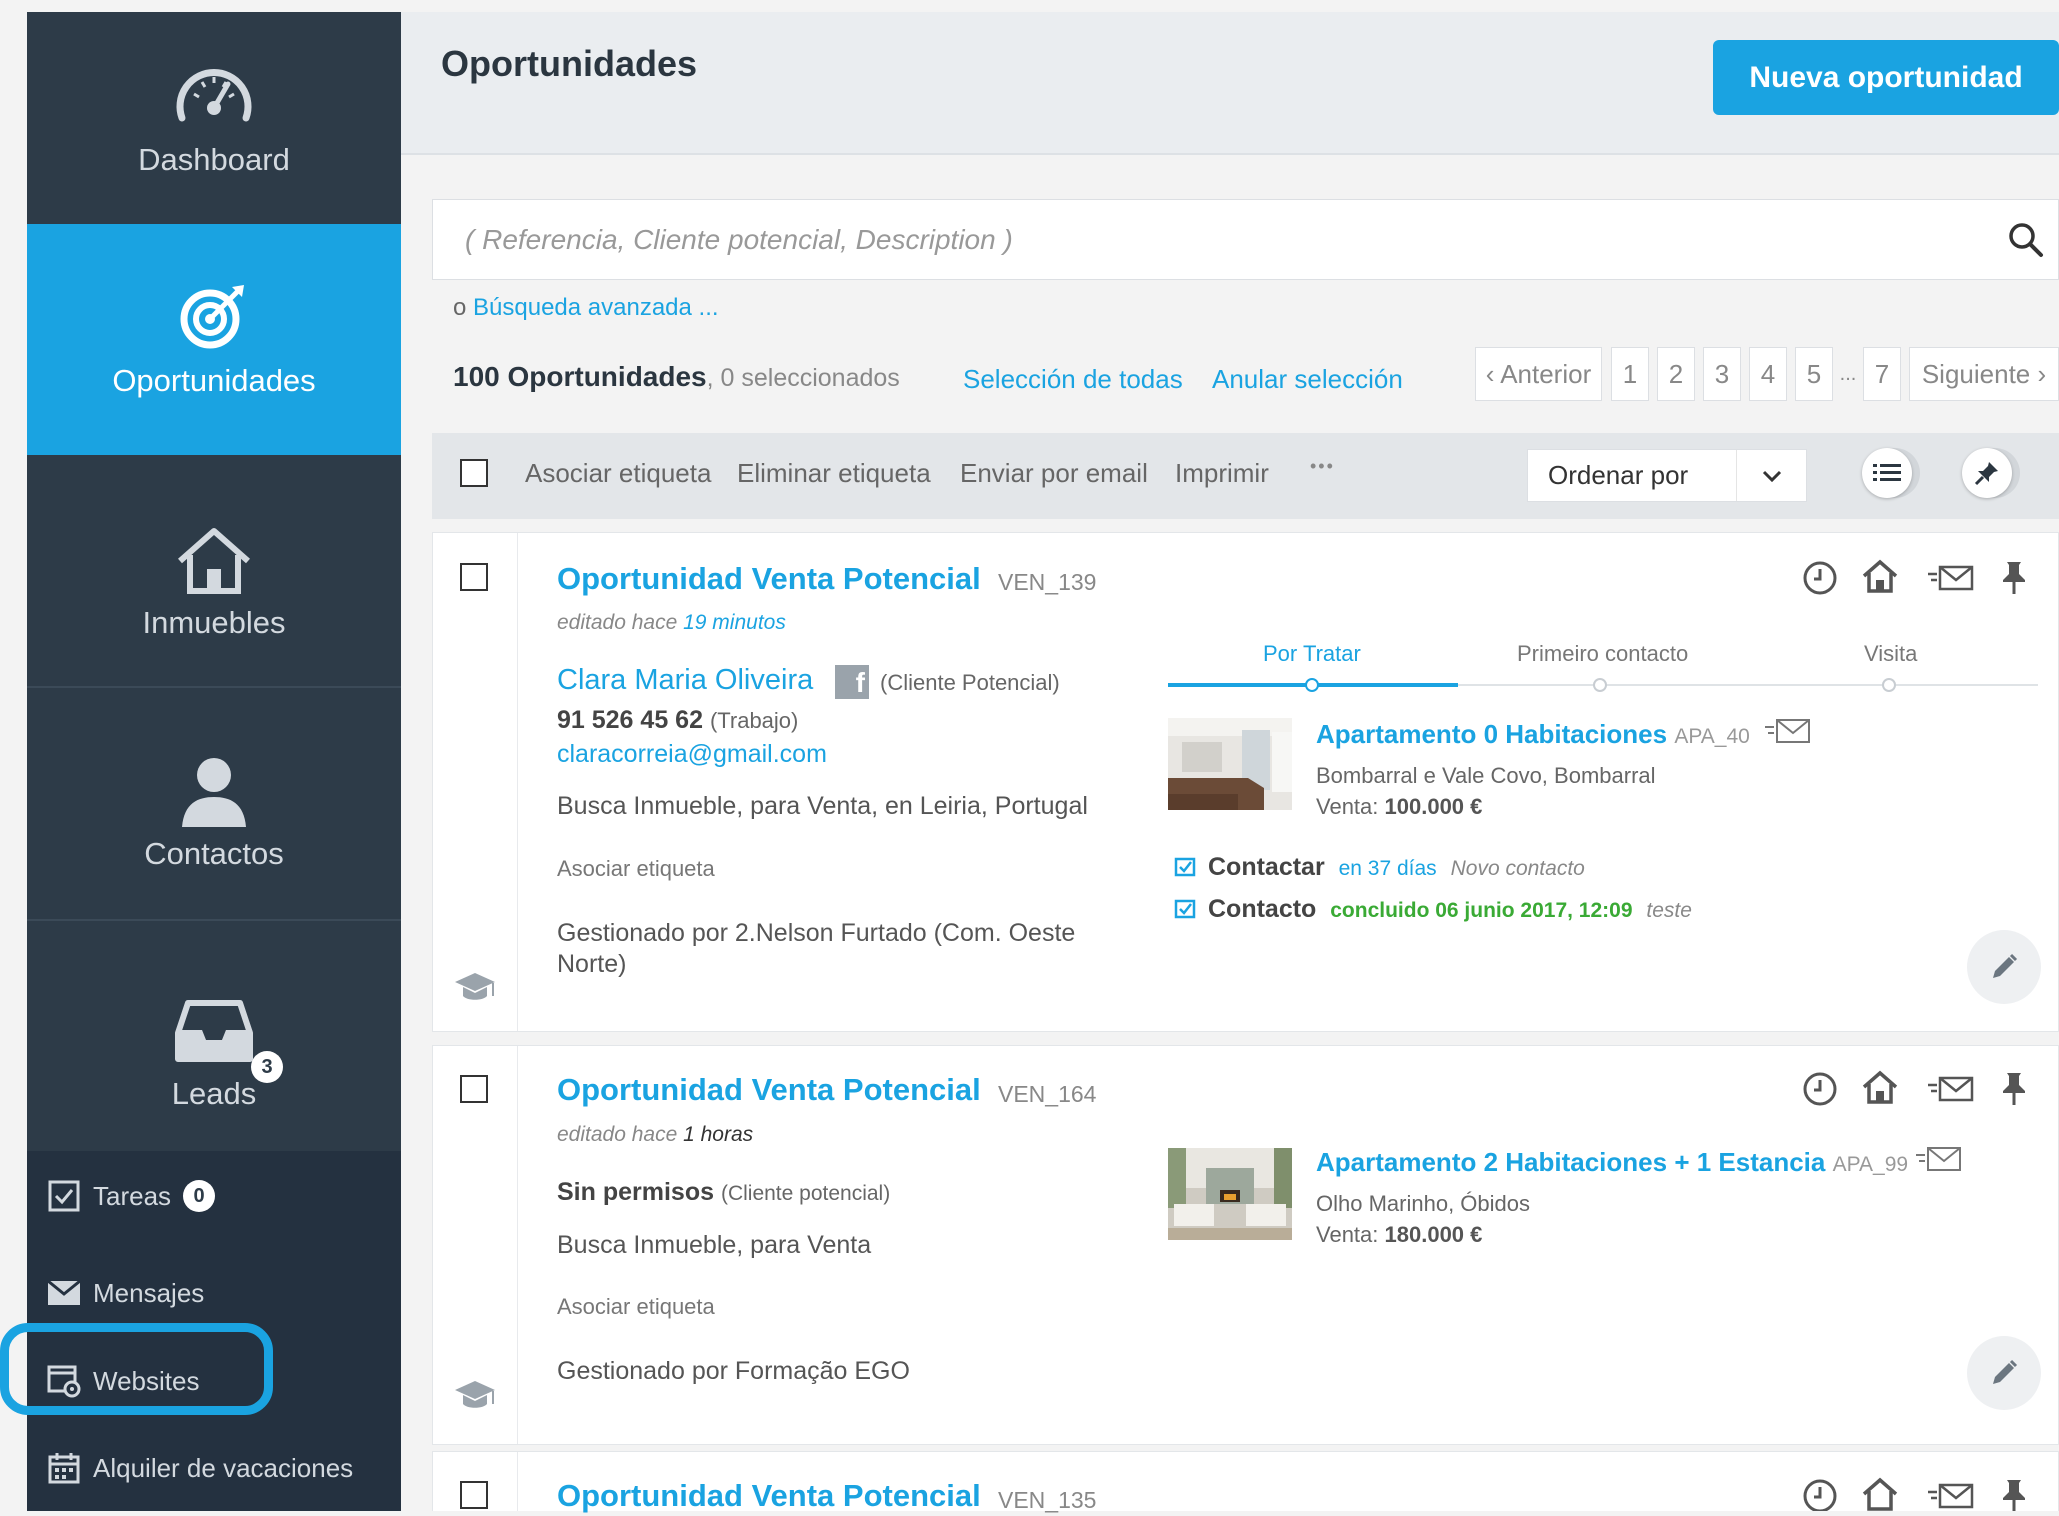 The width and height of the screenshot is (2059, 1516). What do you see at coordinates (1886, 77) in the screenshot?
I see `new-opportunity-button: Nueva oportunidad` at bounding box center [1886, 77].